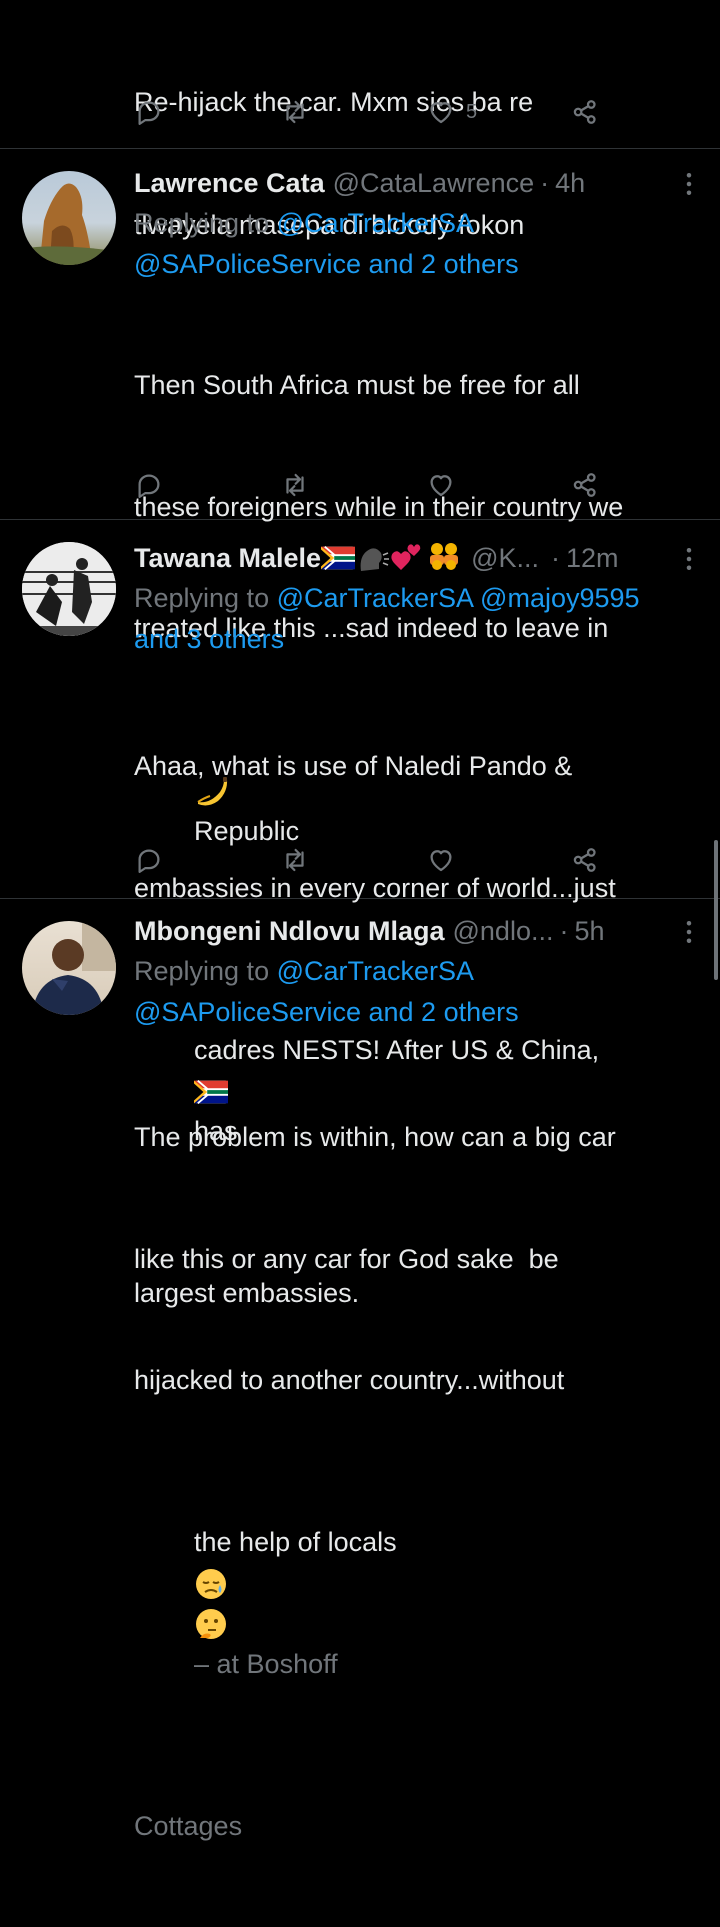  I want to click on scrollbar, so click(716, 910).